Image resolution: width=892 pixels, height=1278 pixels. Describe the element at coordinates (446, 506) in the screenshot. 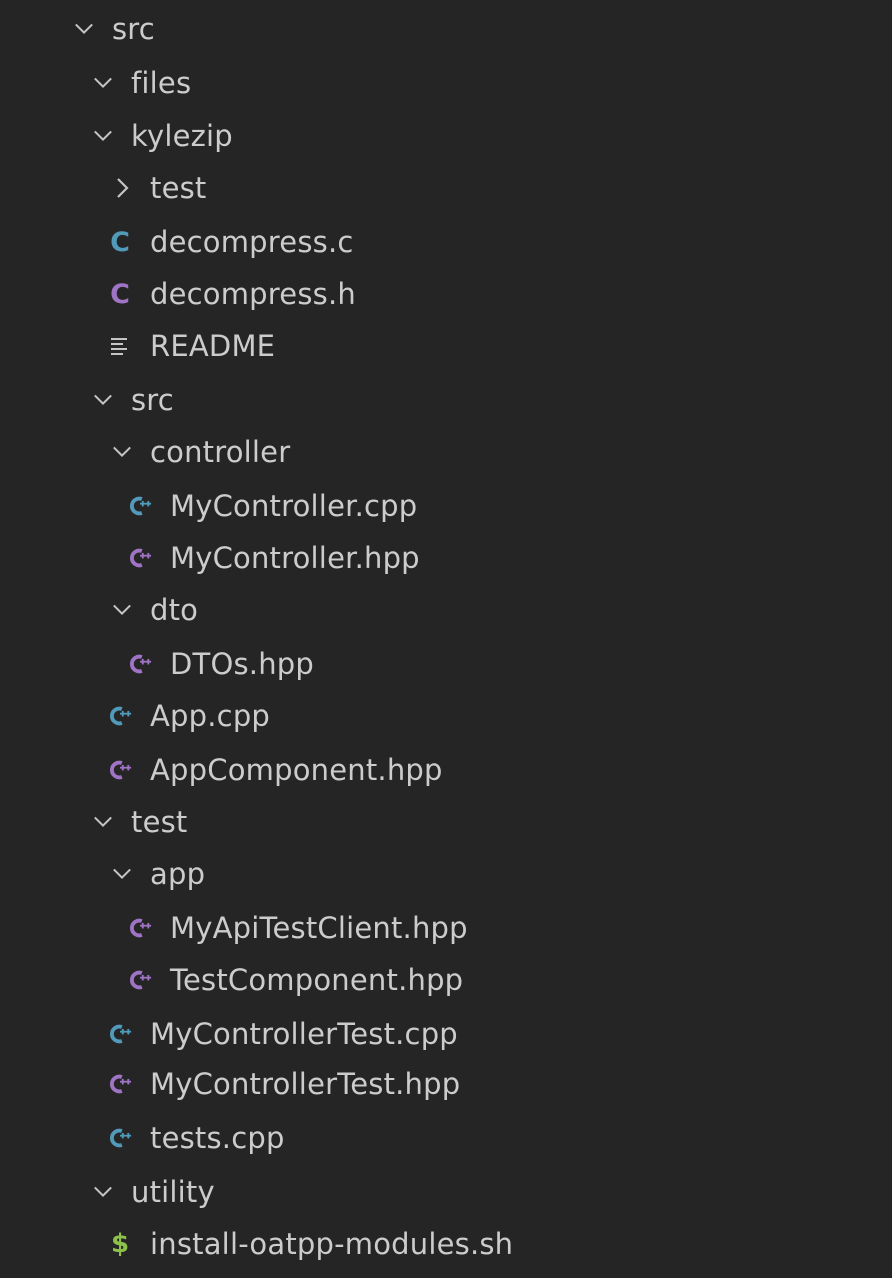

I see `tree-file-mycontroller-cpp: MyController.cpp` at that location.